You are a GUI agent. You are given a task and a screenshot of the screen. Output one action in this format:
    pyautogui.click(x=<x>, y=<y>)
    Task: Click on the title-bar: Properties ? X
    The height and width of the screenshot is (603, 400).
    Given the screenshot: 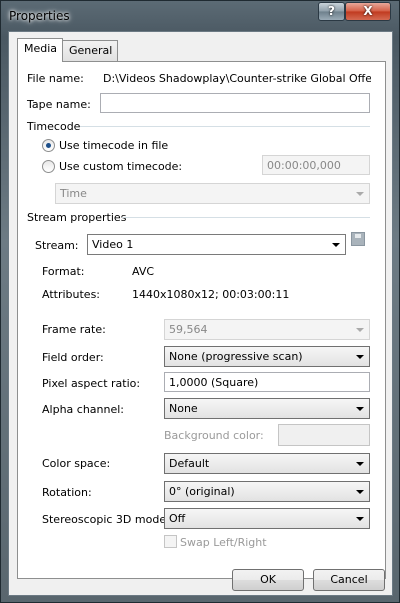 What is the action you would take?
    pyautogui.click(x=200, y=16)
    